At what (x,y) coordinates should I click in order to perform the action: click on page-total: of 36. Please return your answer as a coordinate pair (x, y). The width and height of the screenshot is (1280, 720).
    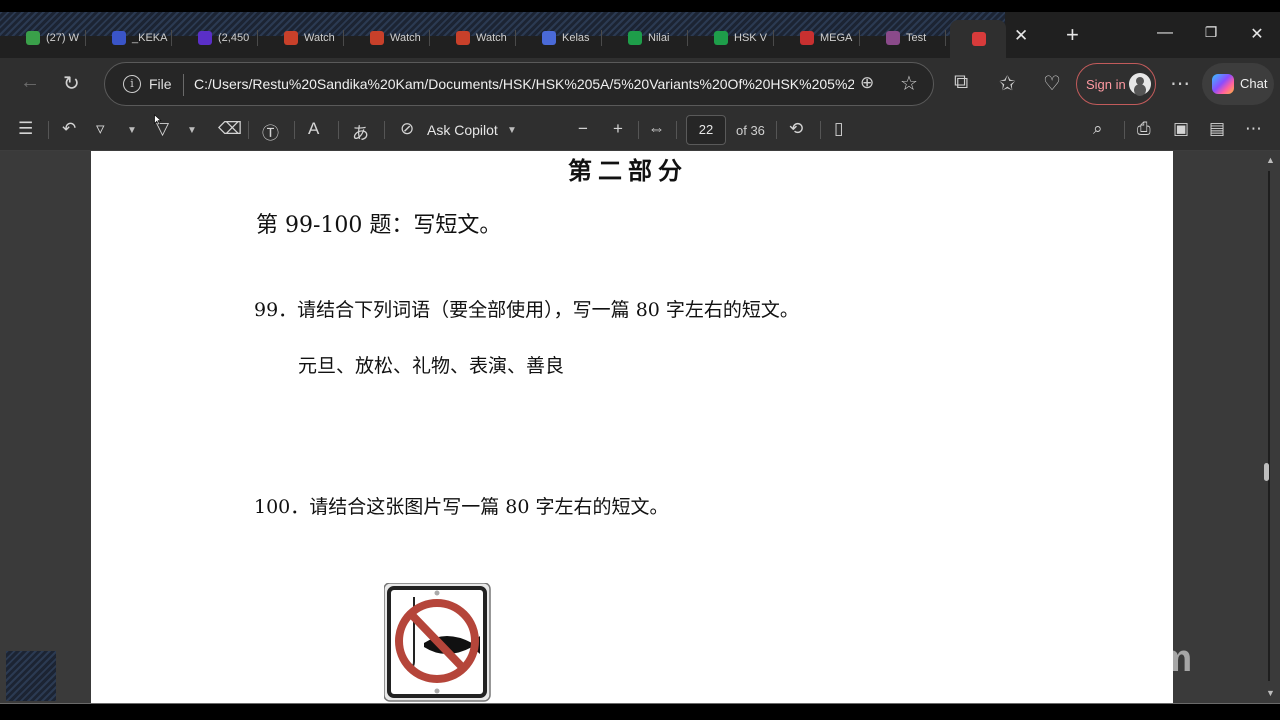
    Looking at the image, I should click on (750, 130).